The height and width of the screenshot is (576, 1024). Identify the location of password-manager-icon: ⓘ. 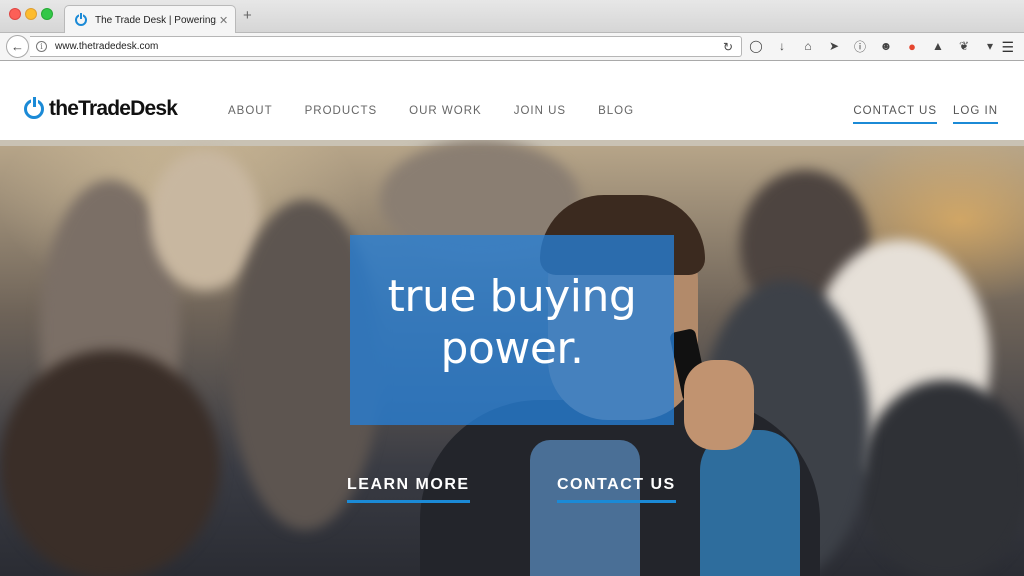
(860, 46).